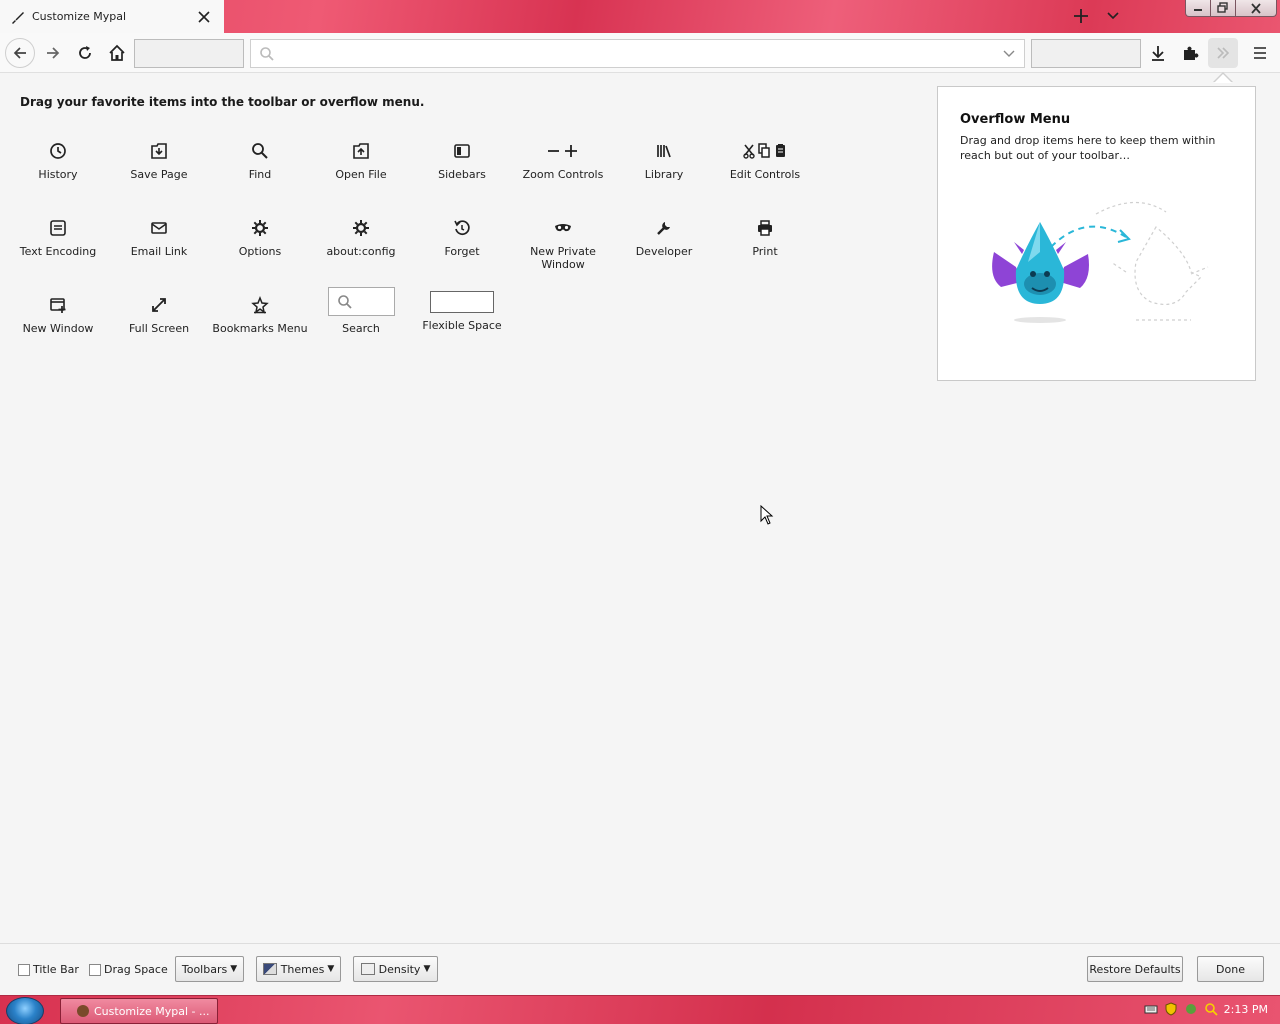 This screenshot has width=1280, height=1024. I want to click on palette-label: Email Link, so click(159, 251).